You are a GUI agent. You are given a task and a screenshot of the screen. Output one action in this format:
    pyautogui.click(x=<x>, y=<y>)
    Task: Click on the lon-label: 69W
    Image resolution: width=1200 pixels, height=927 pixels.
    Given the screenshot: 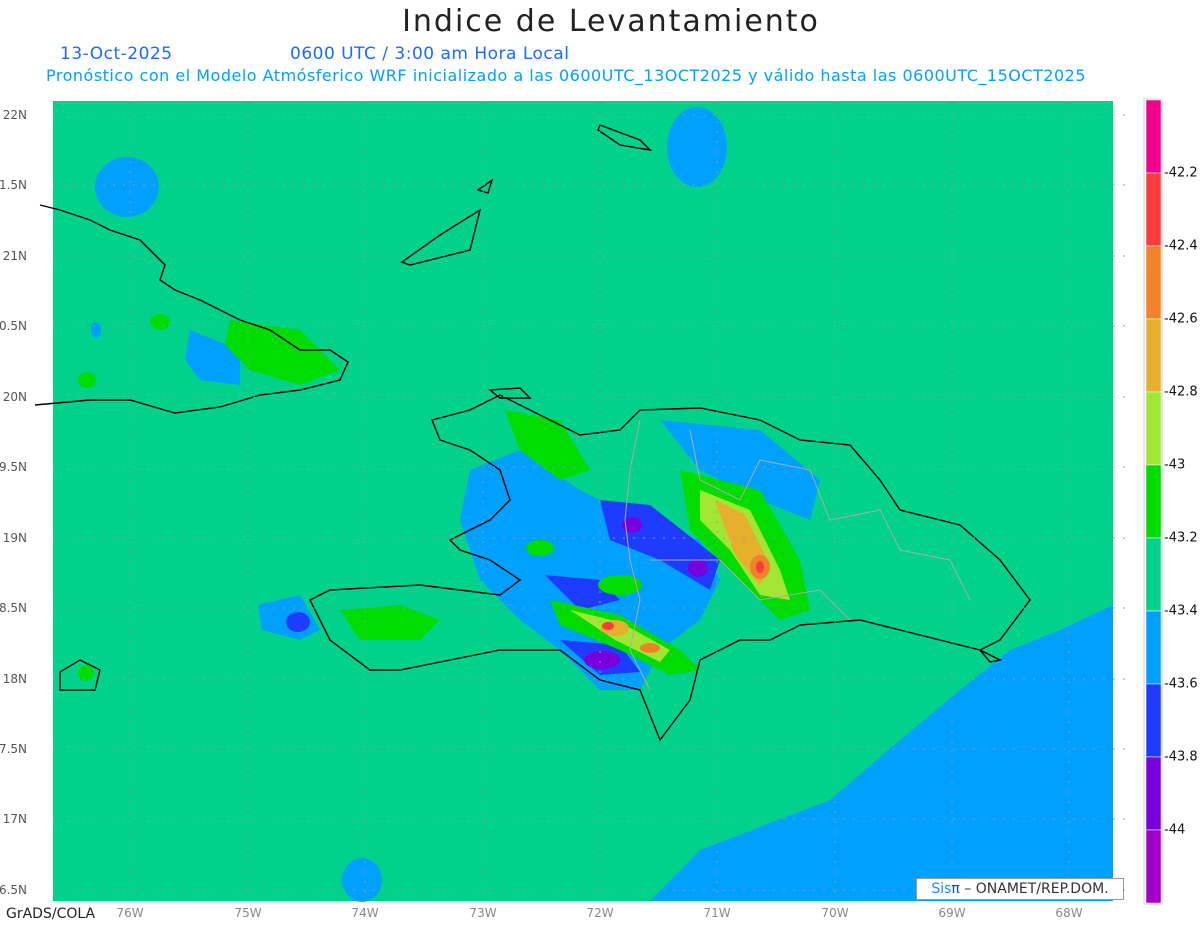 What is the action you would take?
    pyautogui.click(x=952, y=913)
    